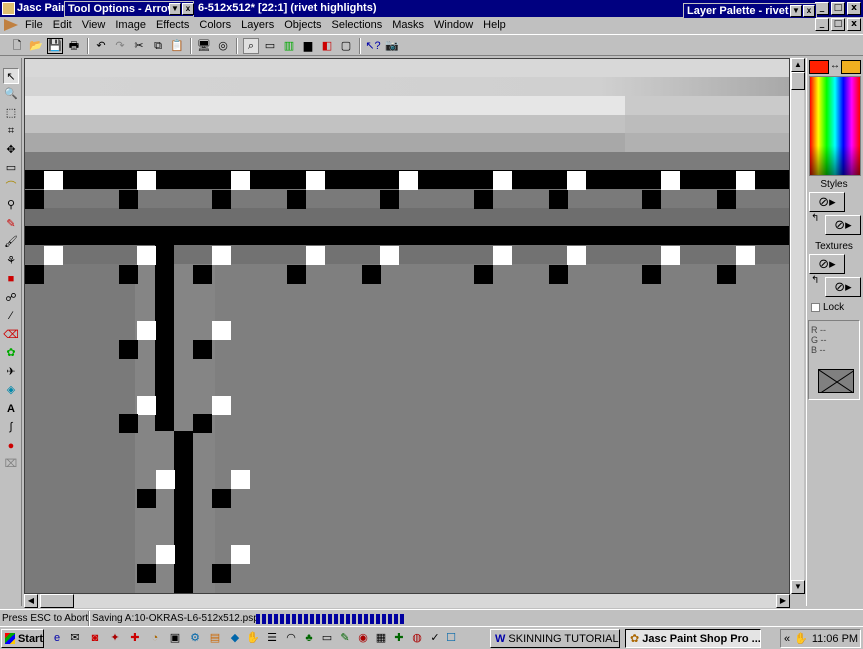  What do you see at coordinates (74, 46) in the screenshot?
I see `print-icon: 🖶` at bounding box center [74, 46].